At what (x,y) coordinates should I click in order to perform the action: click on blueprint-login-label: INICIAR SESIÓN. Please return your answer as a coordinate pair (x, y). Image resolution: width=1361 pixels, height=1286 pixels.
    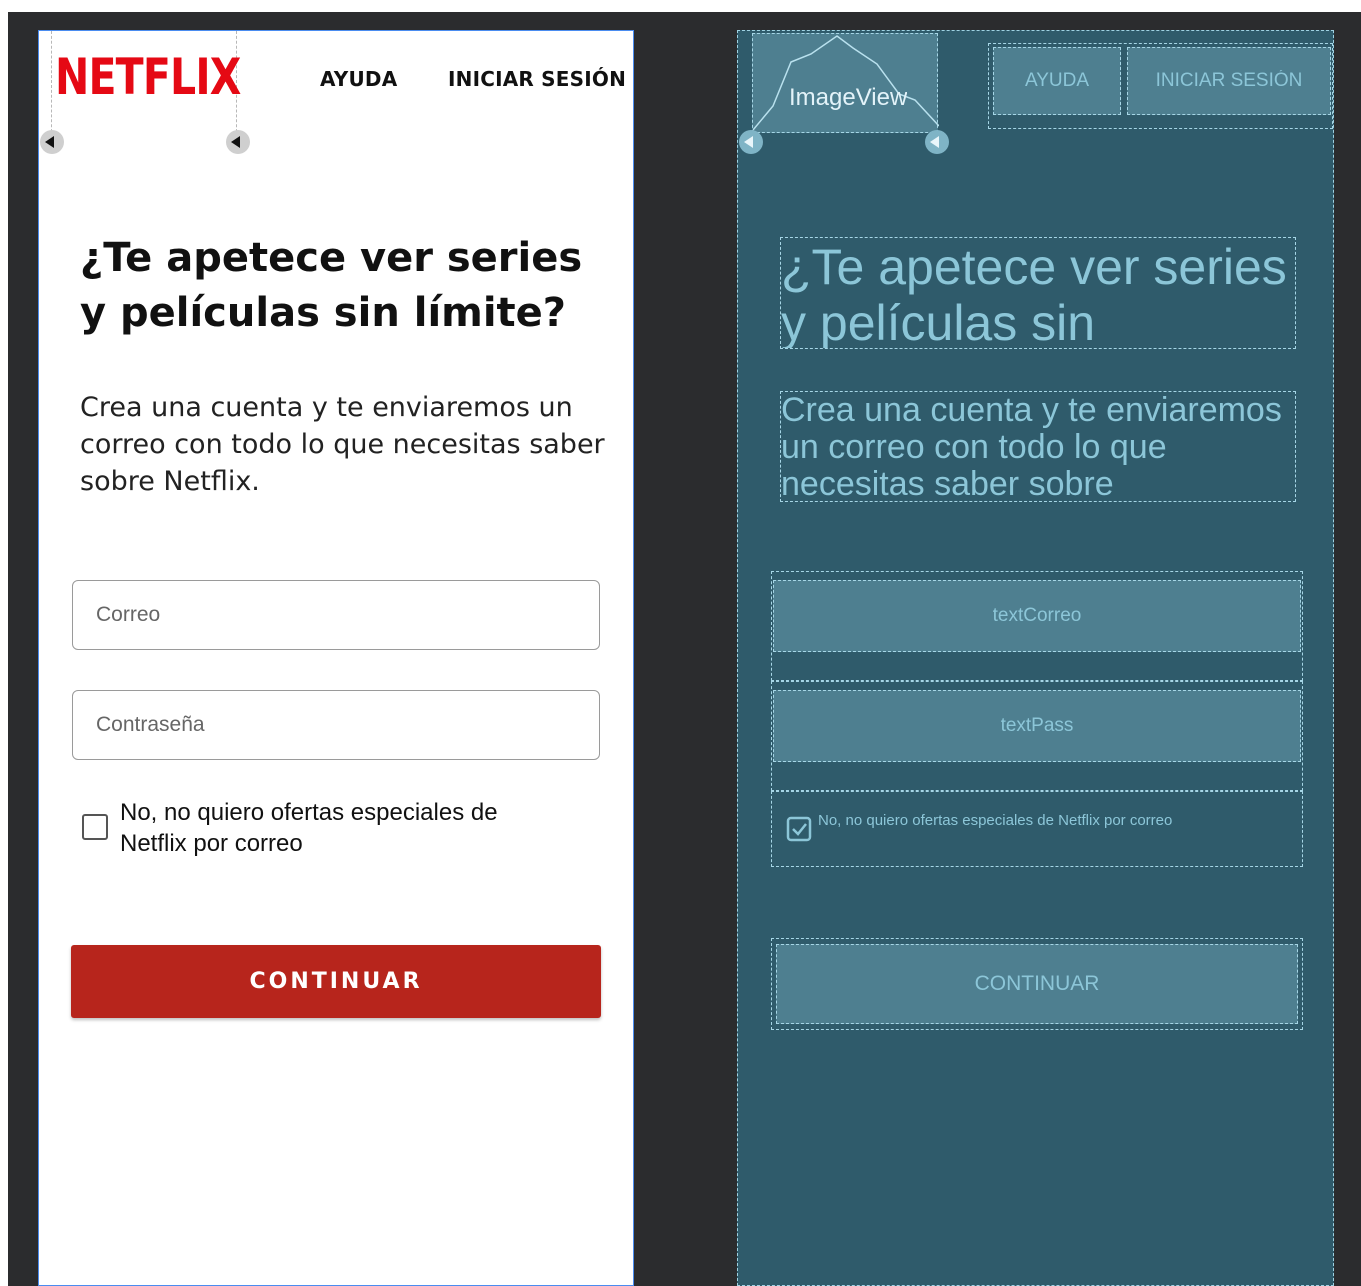
    Looking at the image, I should click on (1229, 80).